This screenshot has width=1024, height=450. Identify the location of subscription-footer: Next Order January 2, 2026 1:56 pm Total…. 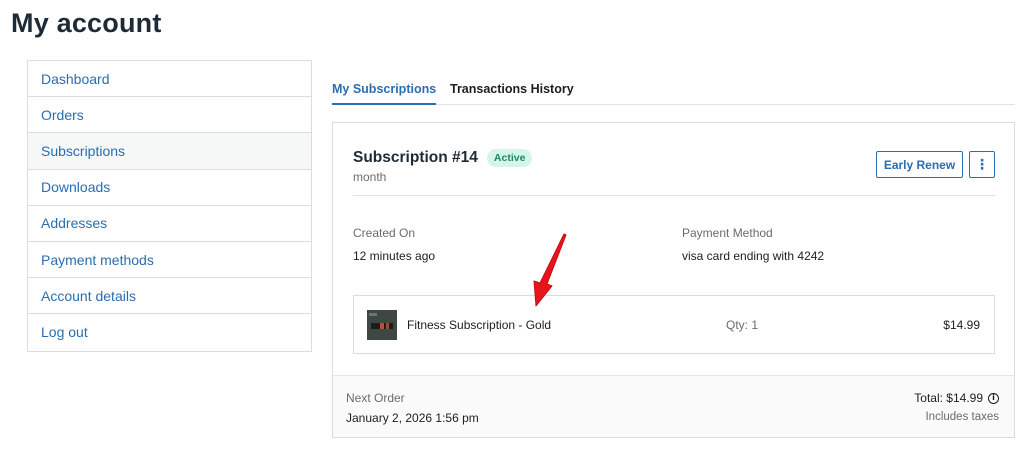
(673, 406).